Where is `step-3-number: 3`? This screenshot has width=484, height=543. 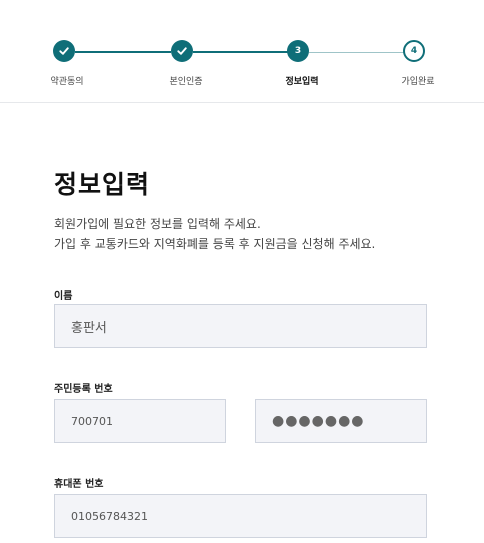 step-3-number: 3 is located at coordinates (298, 50).